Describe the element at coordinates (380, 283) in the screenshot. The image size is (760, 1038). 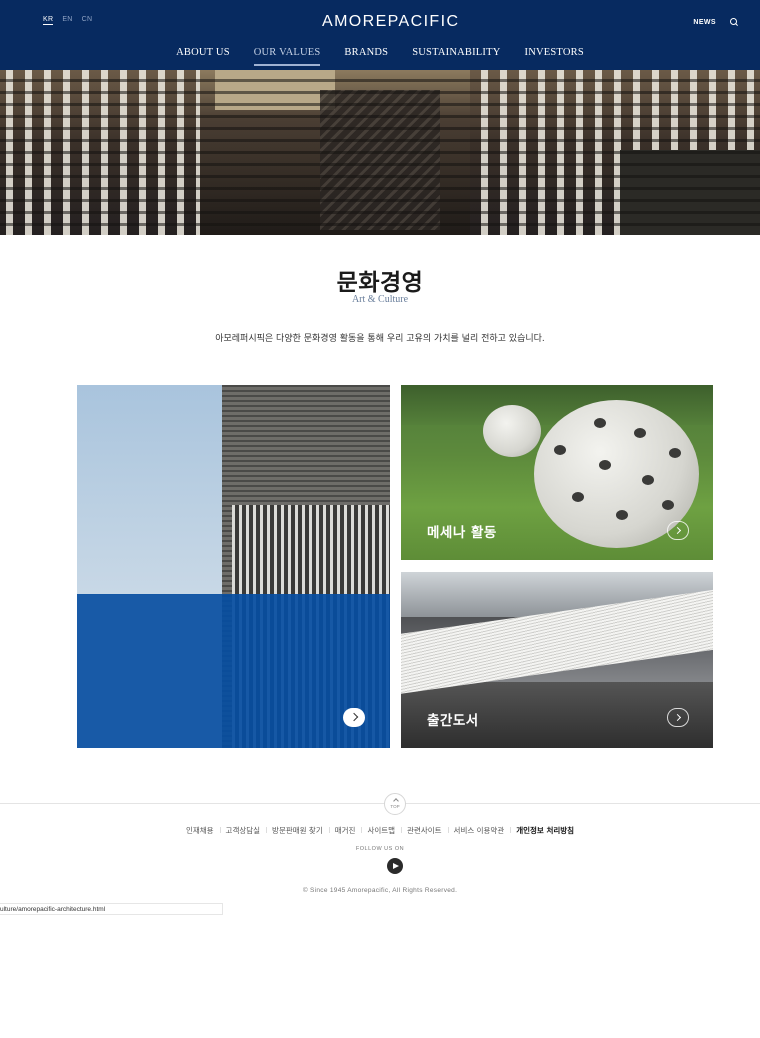
I see `page-title: 문화경영` at that location.